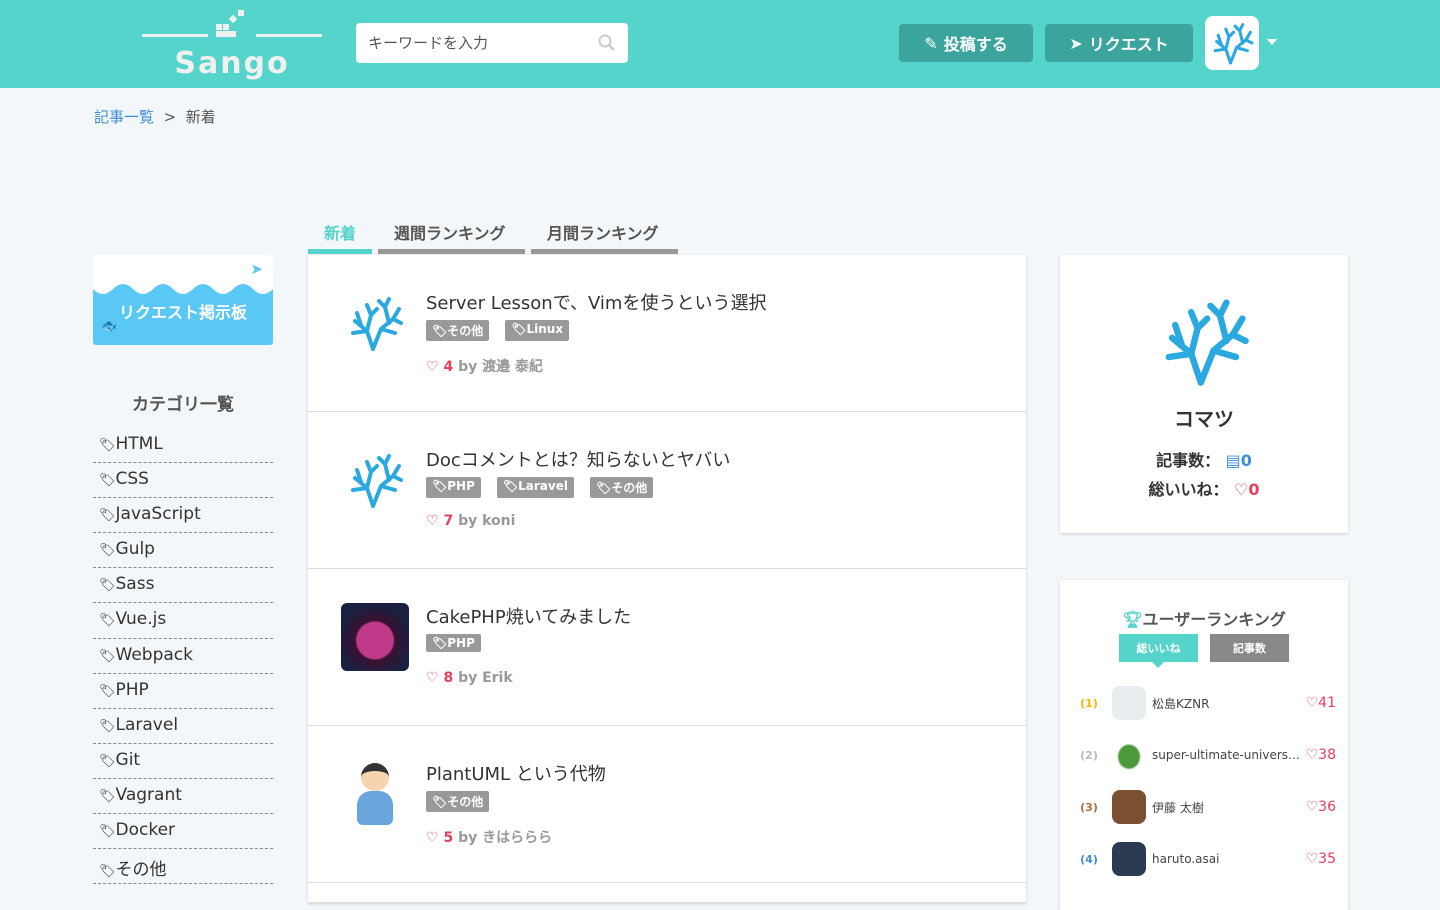 This screenshot has width=1440, height=910. What do you see at coordinates (183, 691) in the screenshot?
I see `category-item: 🏷︎PHP` at bounding box center [183, 691].